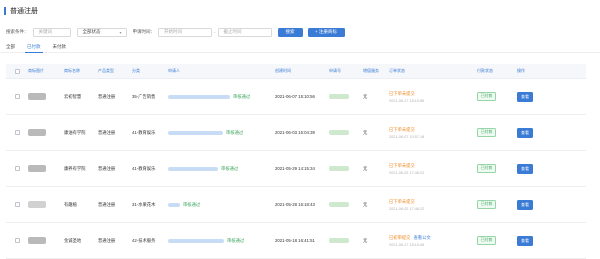 This screenshot has height=259, width=600. I want to click on header-category: 分类, so click(136, 70).